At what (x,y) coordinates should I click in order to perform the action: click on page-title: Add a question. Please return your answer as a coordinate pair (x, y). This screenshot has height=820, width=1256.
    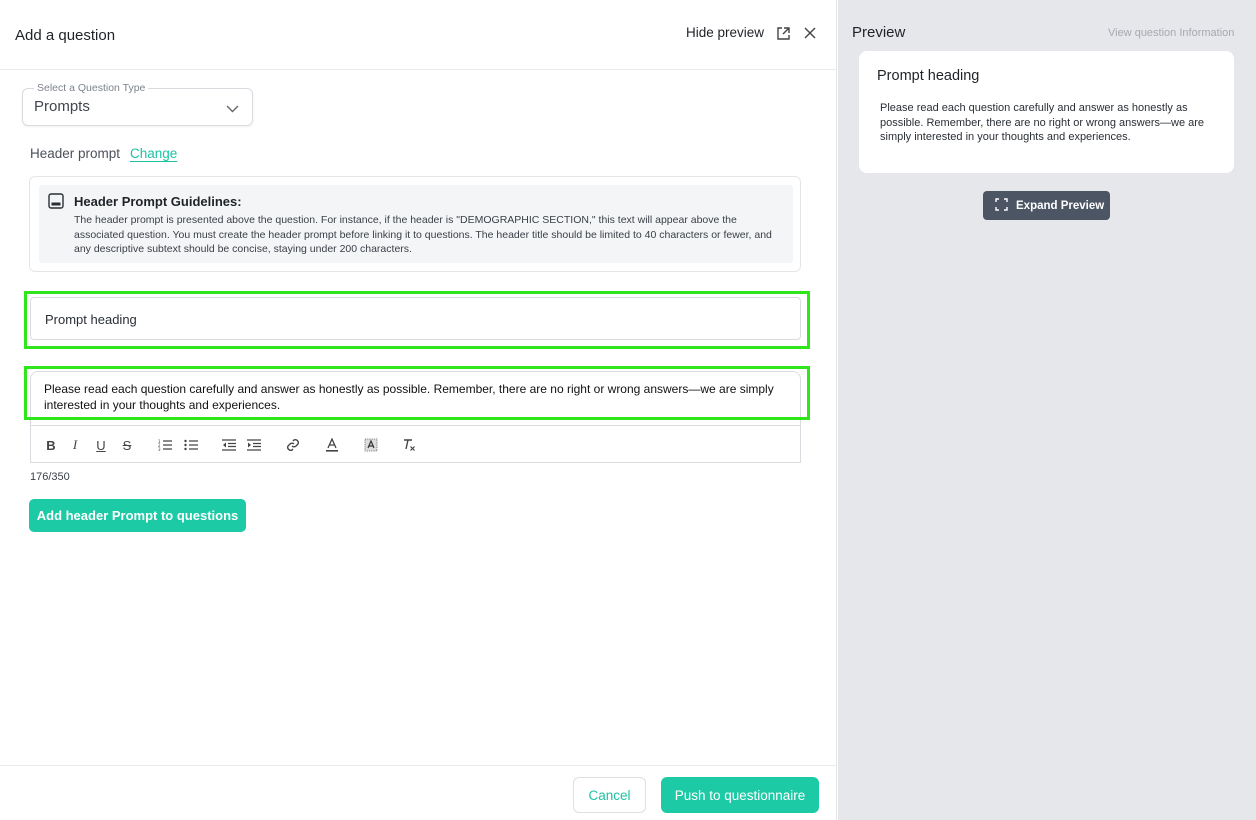
    Looking at the image, I should click on (65, 35).